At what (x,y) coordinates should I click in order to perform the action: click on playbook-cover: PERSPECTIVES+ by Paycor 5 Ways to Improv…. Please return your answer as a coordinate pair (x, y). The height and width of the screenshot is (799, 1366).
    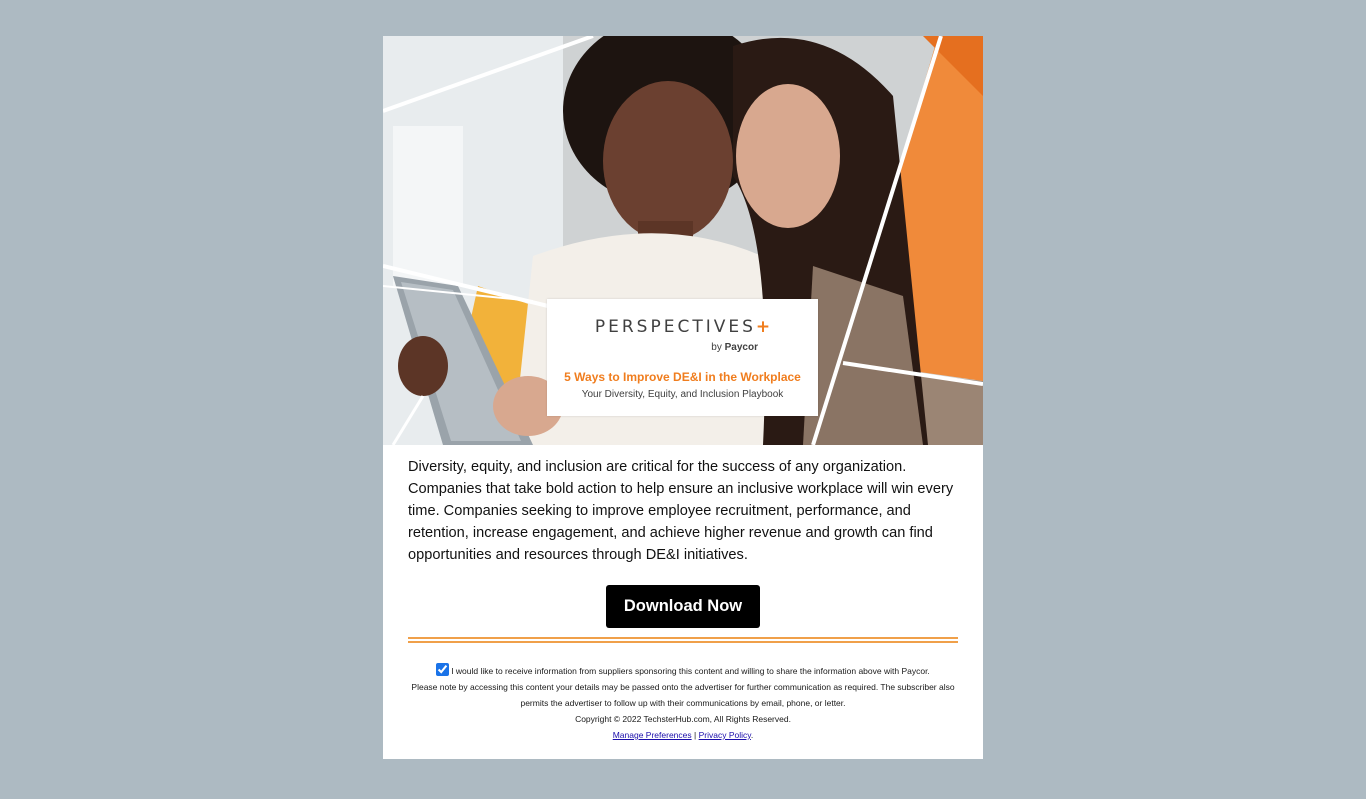
    Looking at the image, I should click on (682, 357).